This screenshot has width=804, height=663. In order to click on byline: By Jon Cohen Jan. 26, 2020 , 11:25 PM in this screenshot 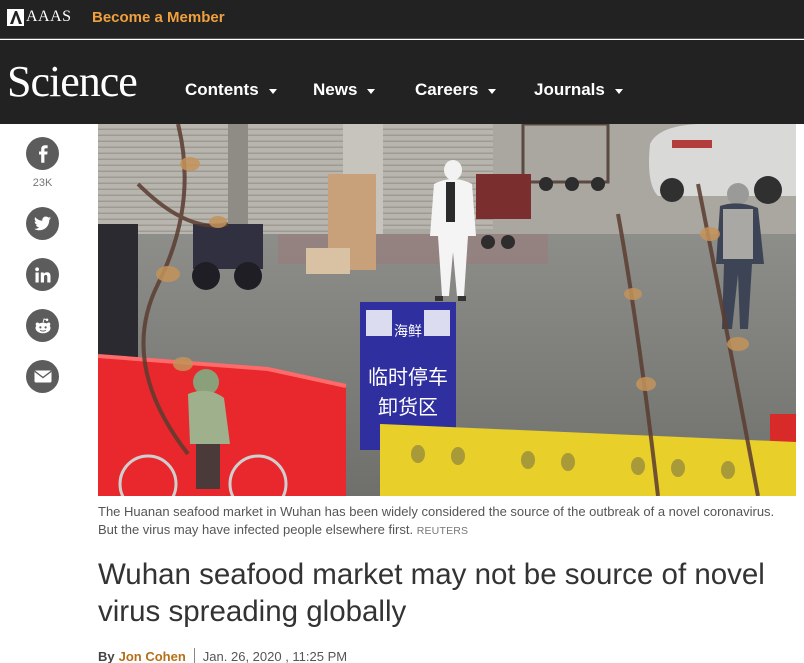, I will do `click(222, 654)`.